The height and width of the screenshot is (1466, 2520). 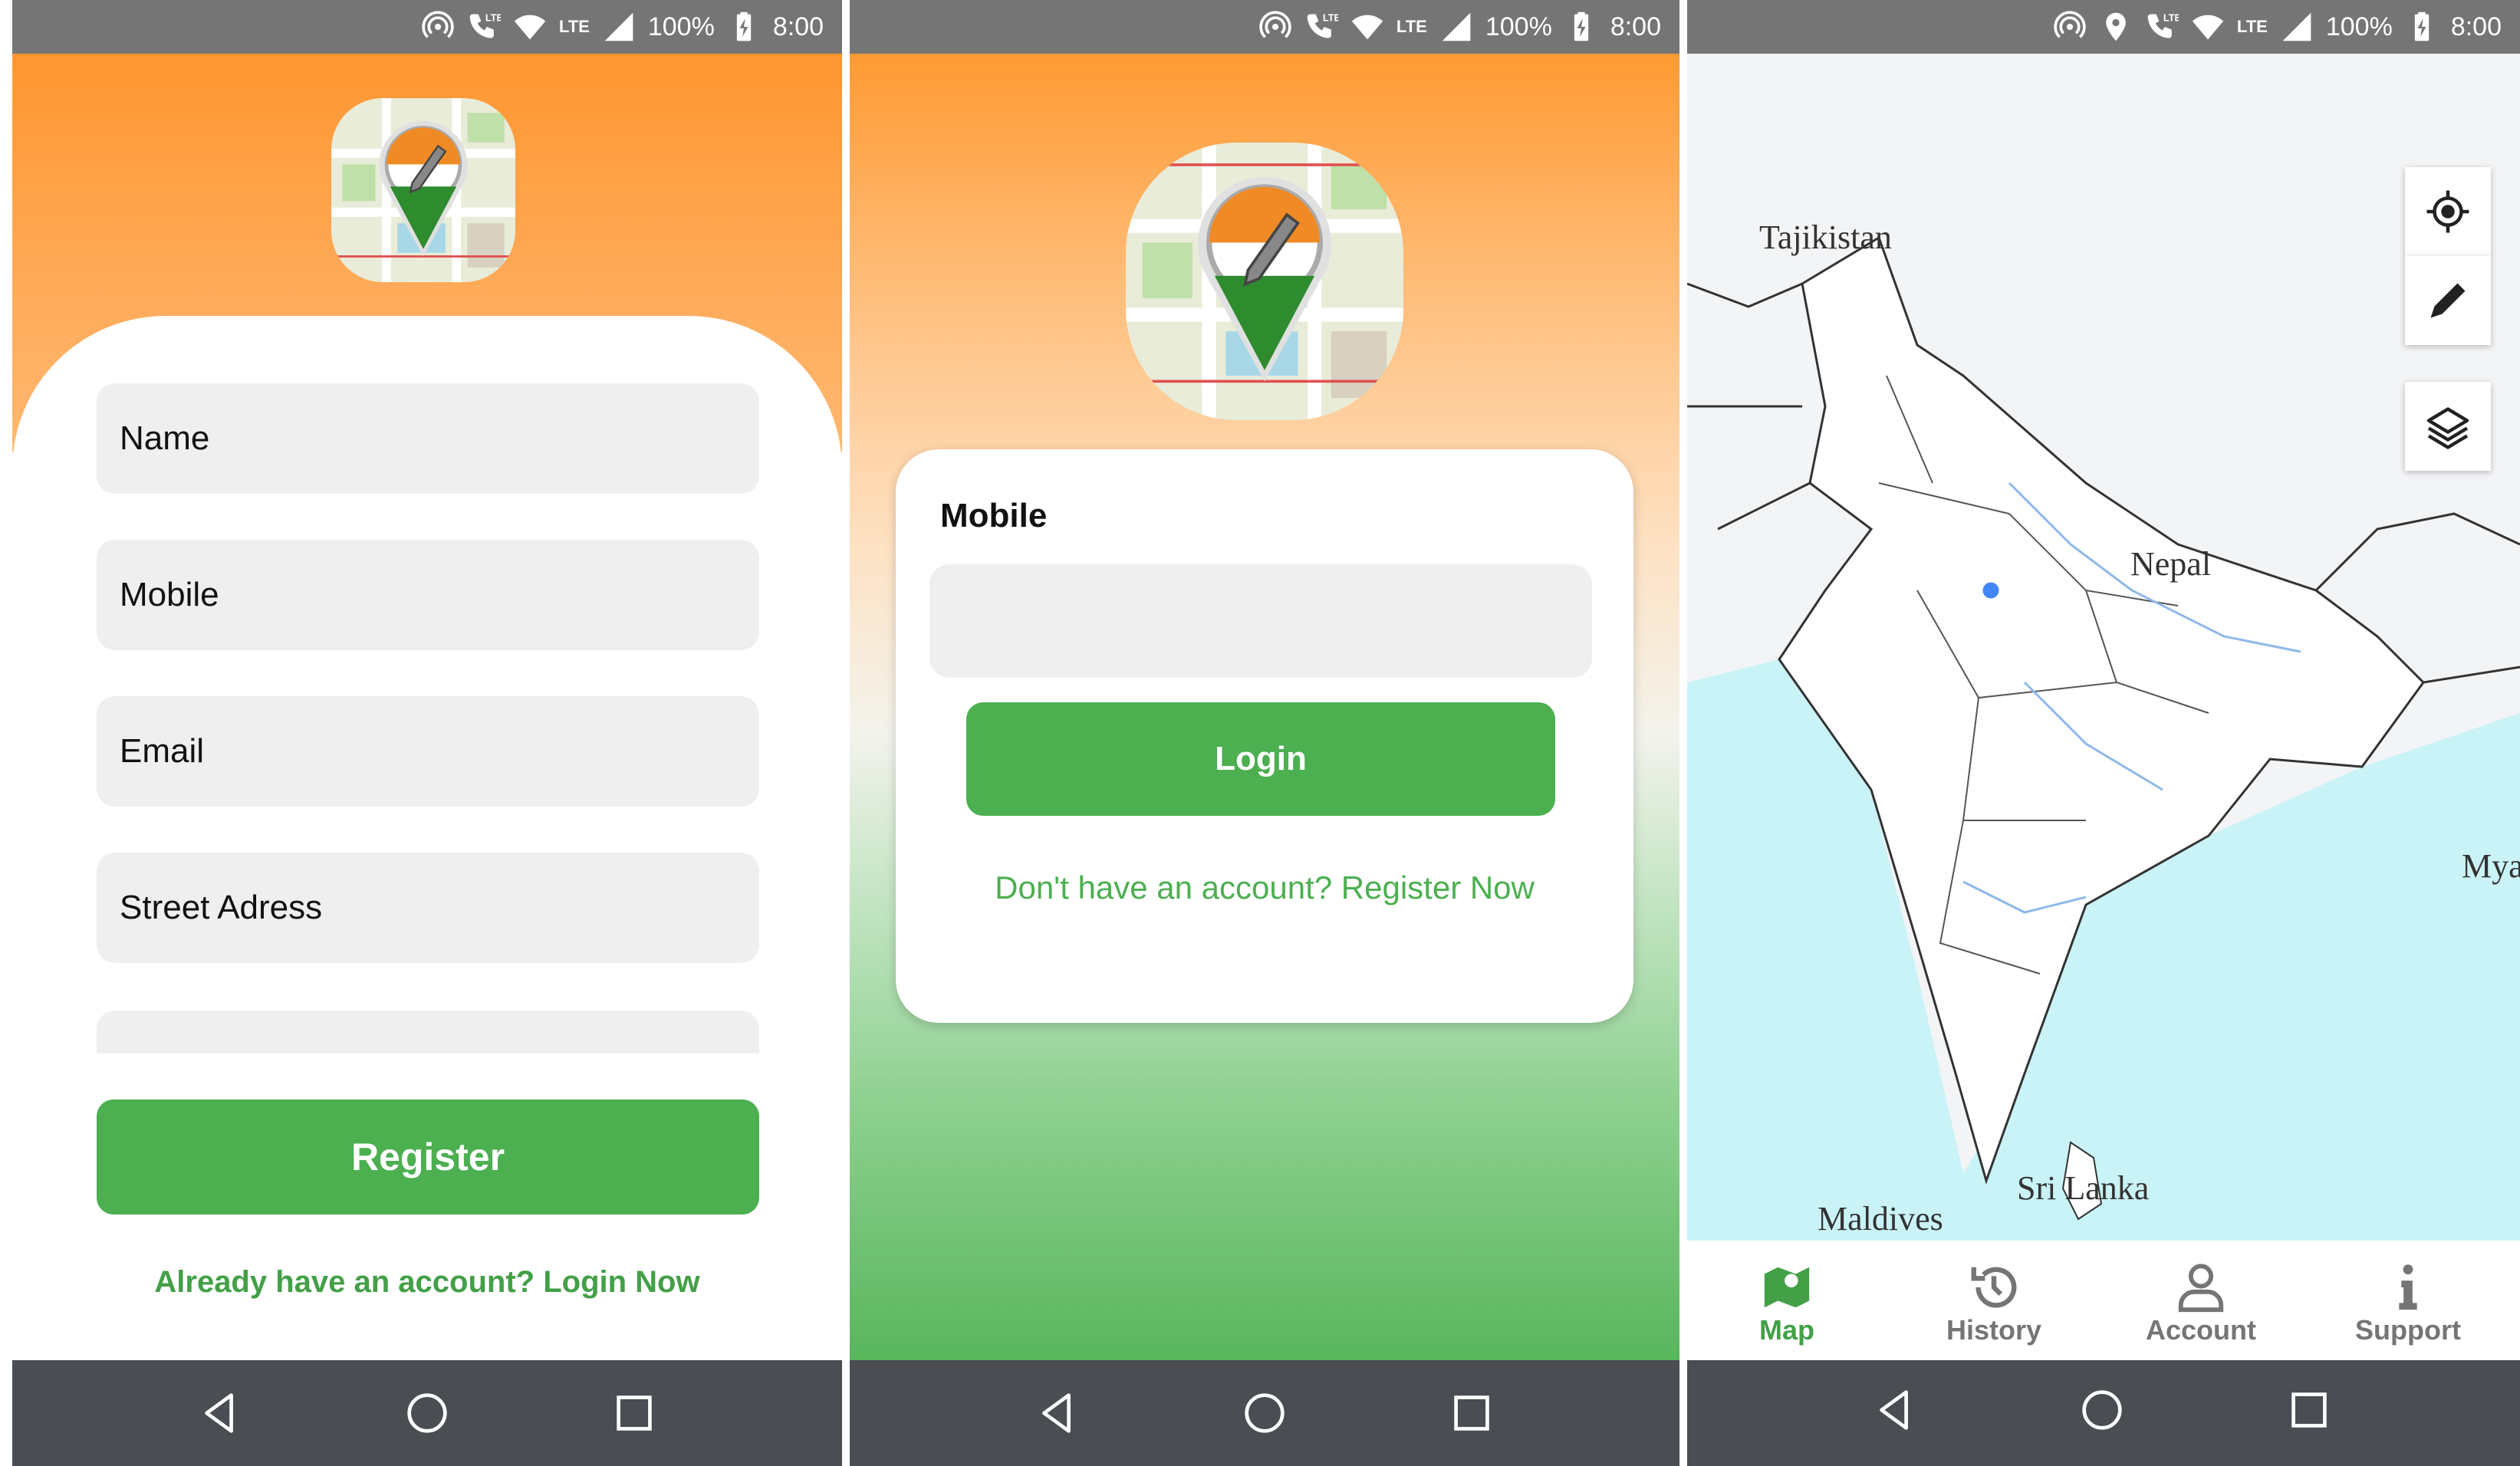 I want to click on tab-support: Support, so click(x=2408, y=1300).